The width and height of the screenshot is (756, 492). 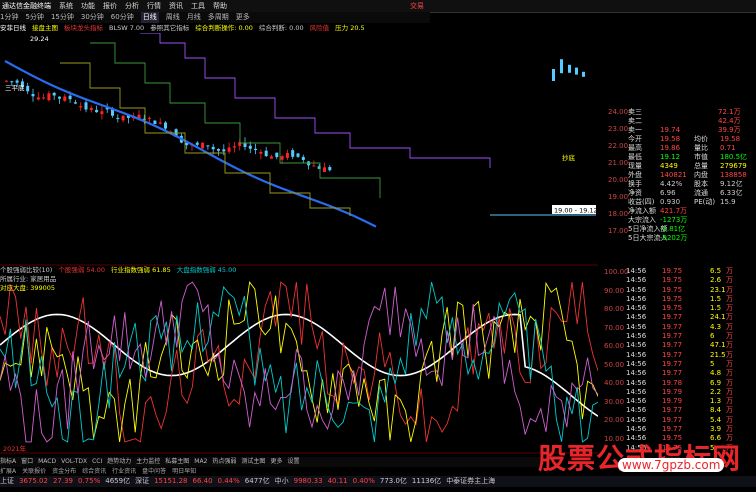 What do you see at coordinates (200, 461) in the screenshot?
I see `indicator-tab: MA2` at bounding box center [200, 461].